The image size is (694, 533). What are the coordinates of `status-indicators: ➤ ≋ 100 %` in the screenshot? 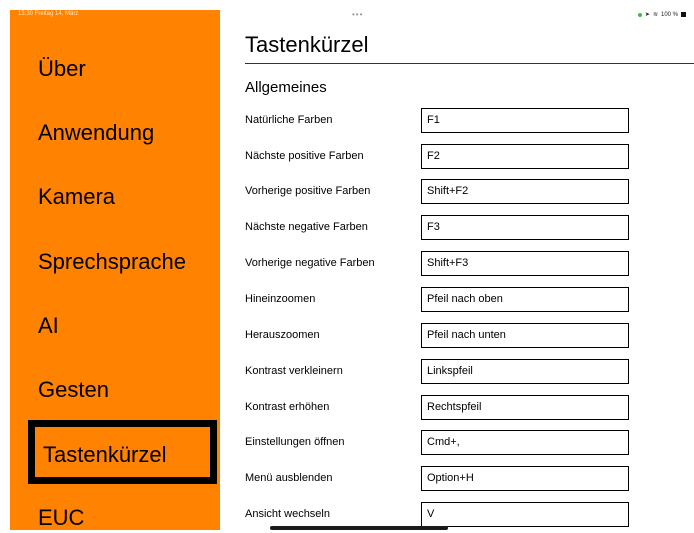 It's located at (661, 14).